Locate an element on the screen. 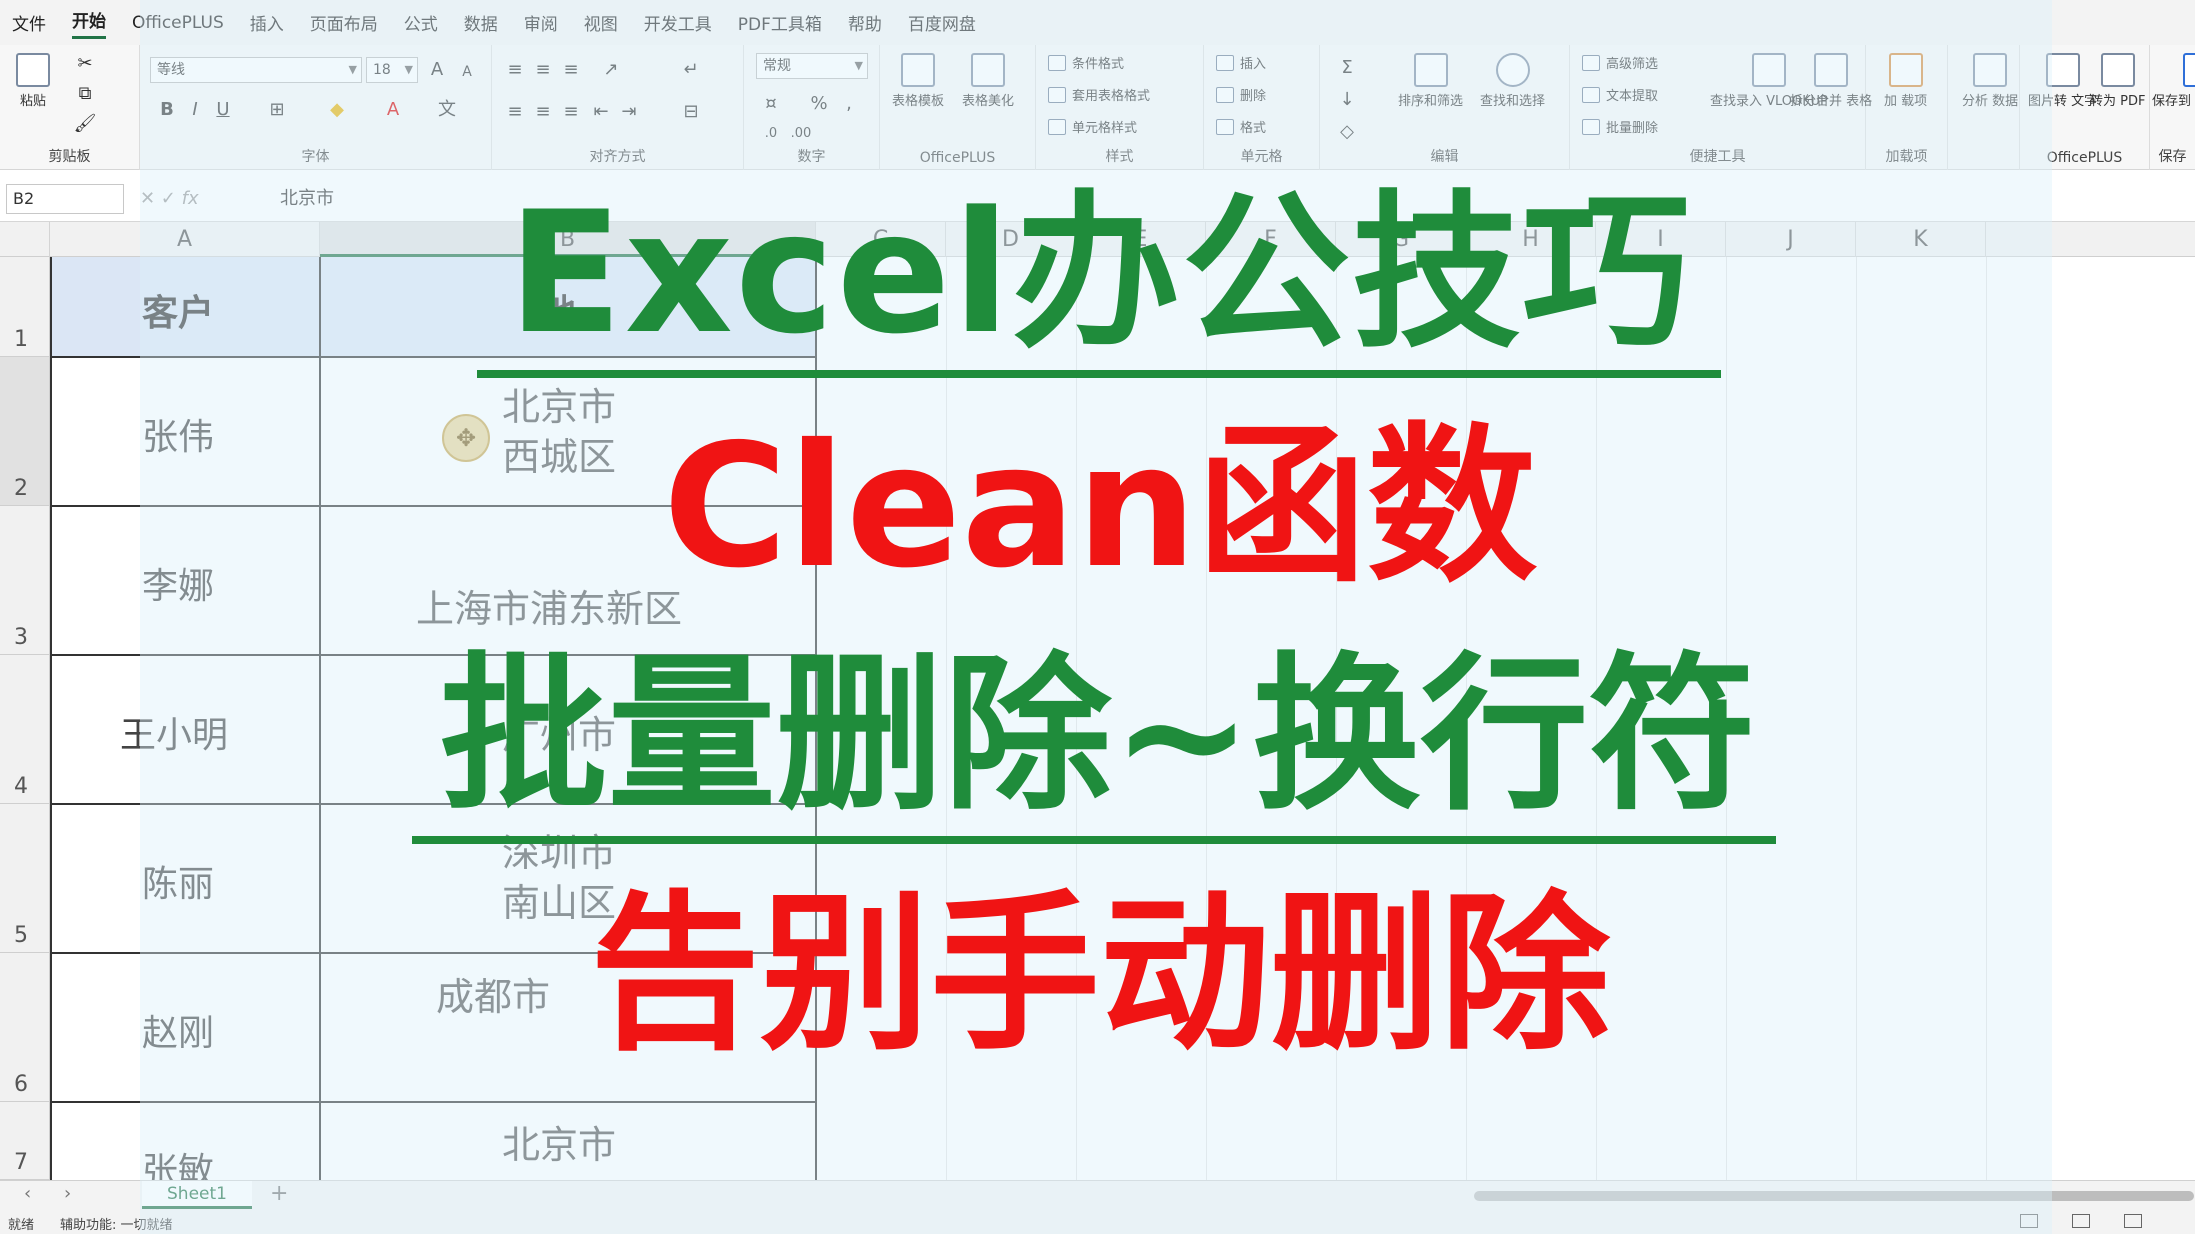 The height and width of the screenshot is (1234, 2195). overlay-title-excel-tips: Excel办公技巧 is located at coordinates (1100, 273).